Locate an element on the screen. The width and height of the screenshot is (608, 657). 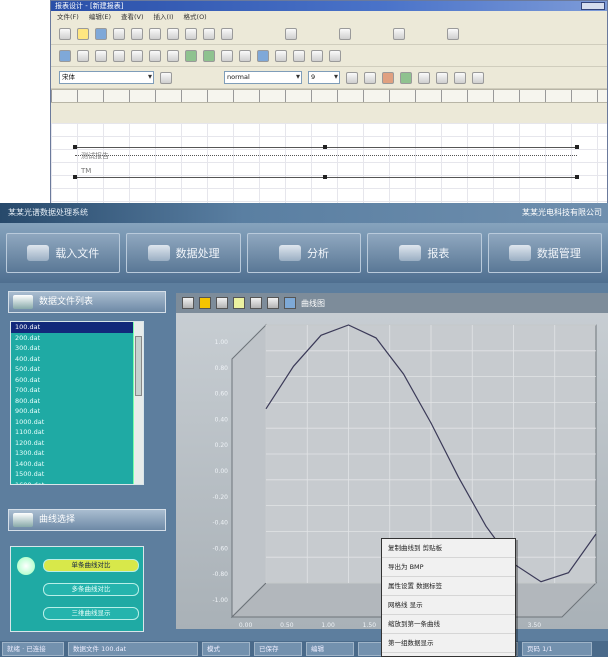
new-icon is located at coordinates (65, 33).